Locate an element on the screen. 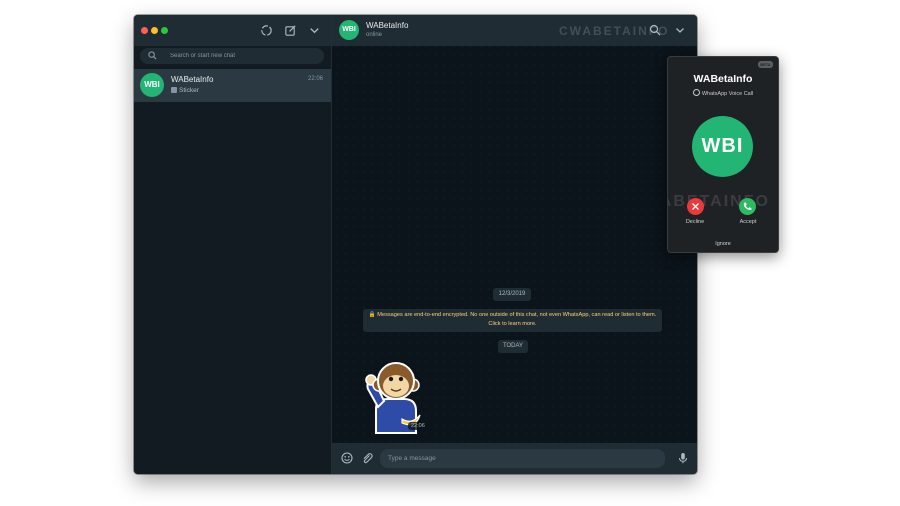  zoom-window-button is located at coordinates (164, 30).